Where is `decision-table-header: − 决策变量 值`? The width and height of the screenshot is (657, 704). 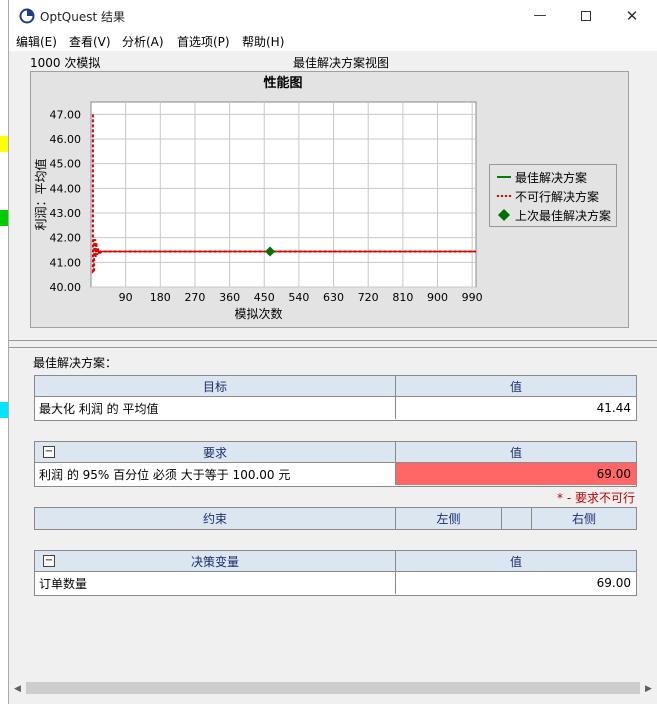
decision-table-header: − 决策变量 值 is located at coordinates (335, 561).